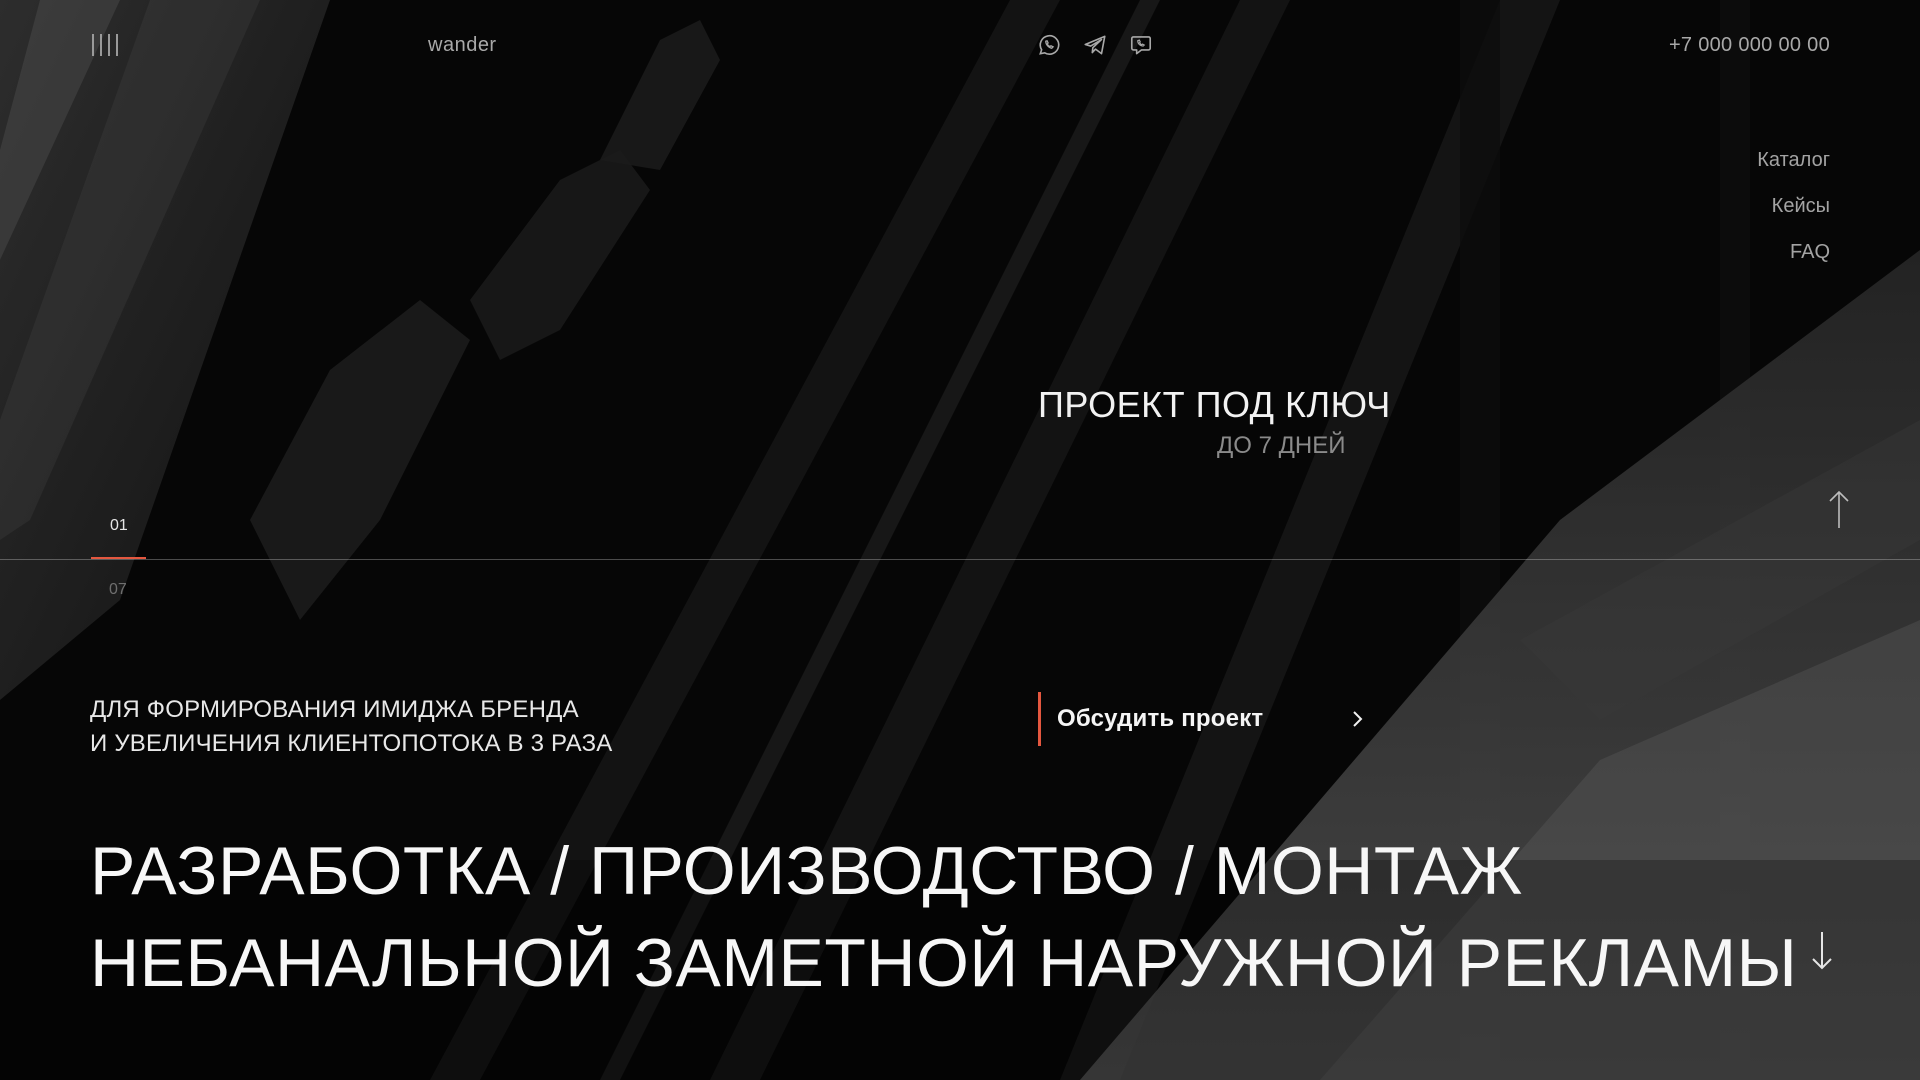  Describe the element at coordinates (351, 743) in the screenshot. I see `tagline-line-2: И УВЕЛИЧЕНИЯ КЛИЕНТОПОТОКА В 3 РАЗА` at that location.